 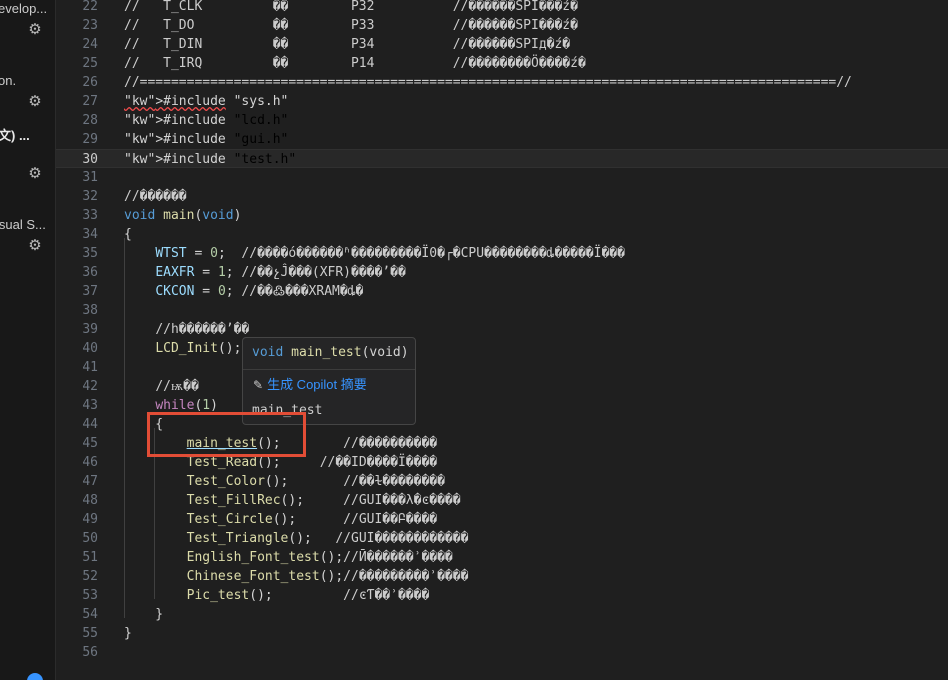 What do you see at coordinates (90, 7) in the screenshot?
I see `line-number: 22` at bounding box center [90, 7].